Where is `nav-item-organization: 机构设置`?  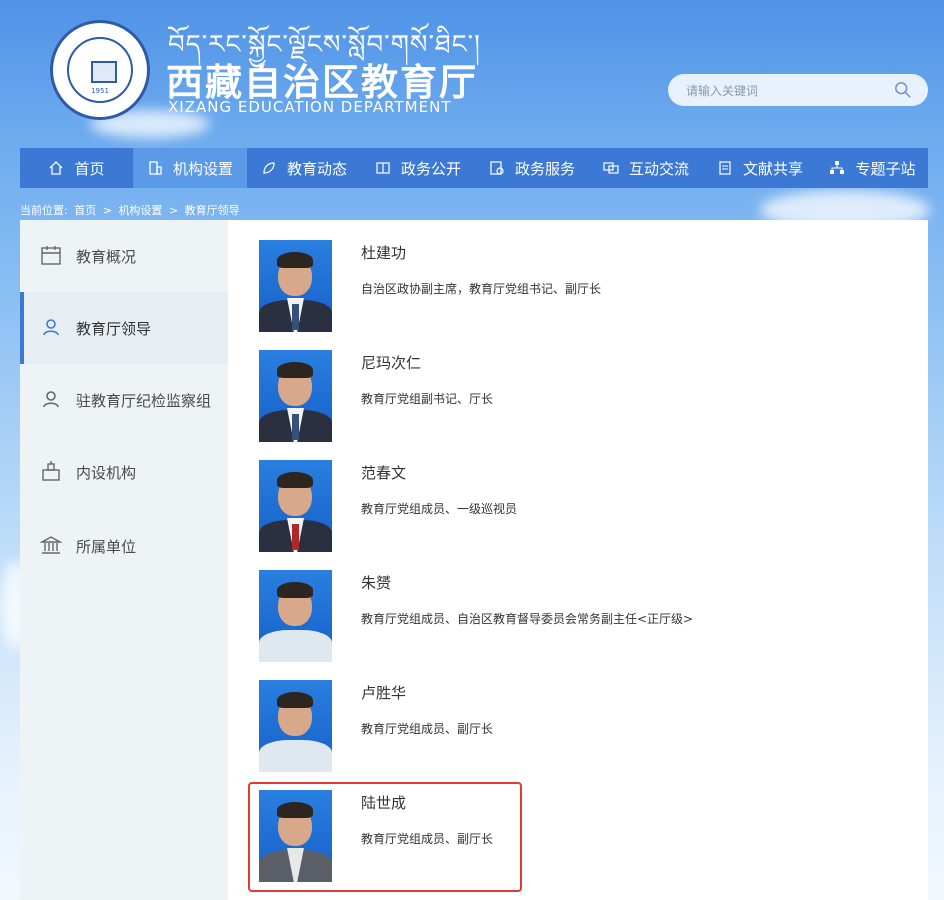
nav-item-organization: 机构设置 is located at coordinates (190, 168).